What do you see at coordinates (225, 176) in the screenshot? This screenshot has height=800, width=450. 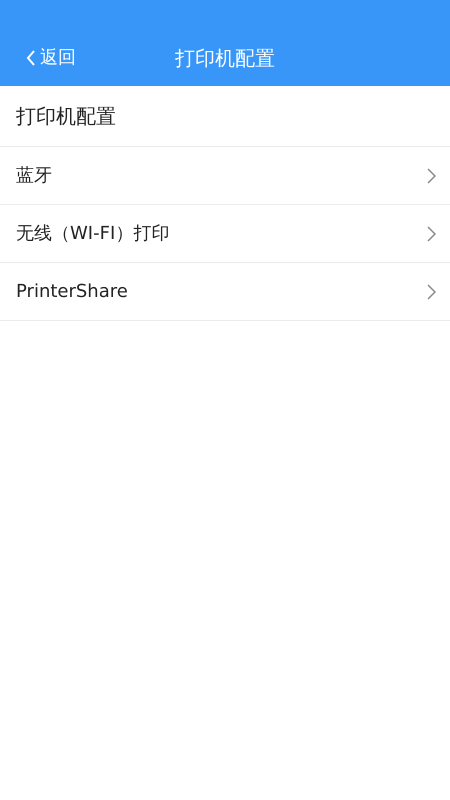 I see `settings-row: 蓝牙` at bounding box center [225, 176].